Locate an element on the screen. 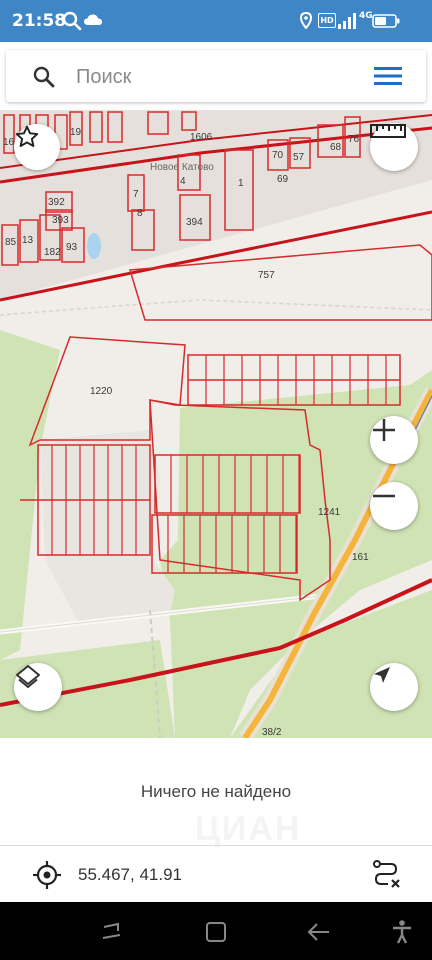  road-label-161: 161 is located at coordinates (360, 557).